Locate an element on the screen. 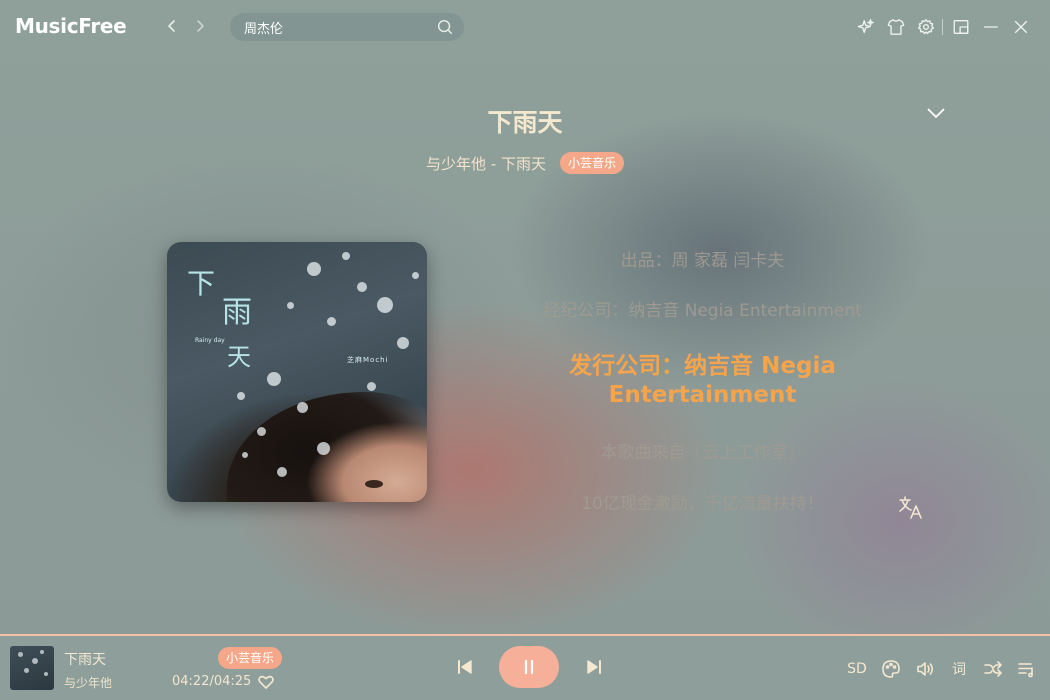 The width and height of the screenshot is (1050, 700). previous-button is located at coordinates (465, 669).